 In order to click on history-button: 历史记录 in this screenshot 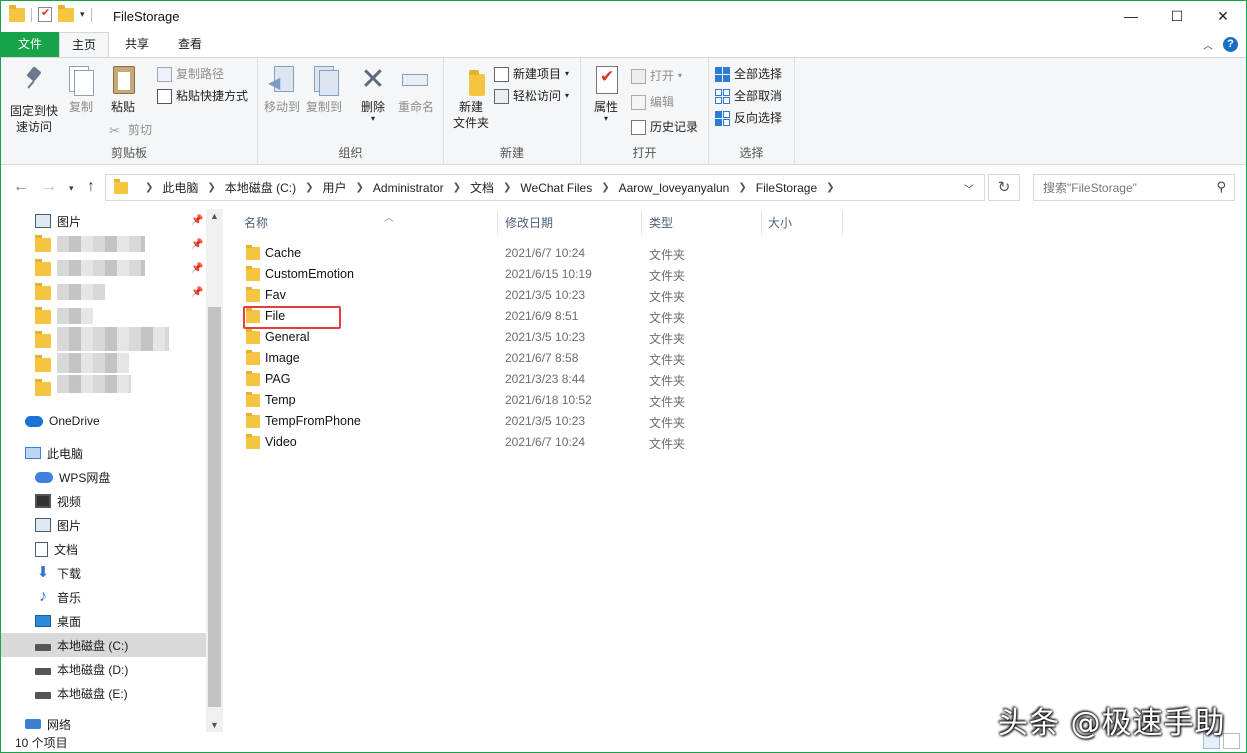, I will do `click(664, 127)`.